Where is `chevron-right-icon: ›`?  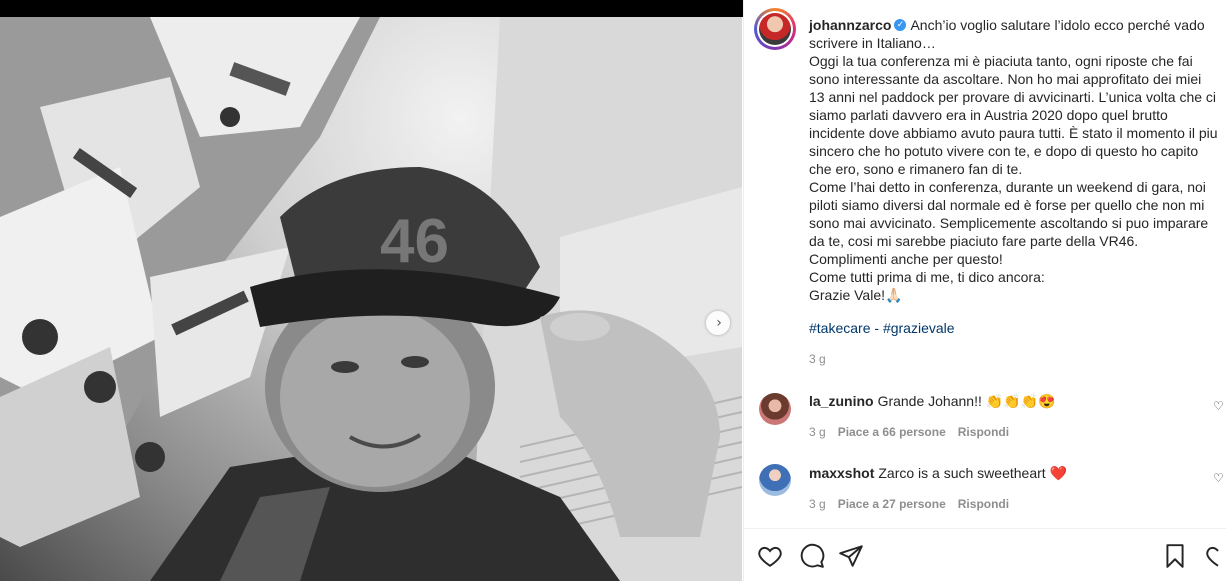
chevron-right-icon: › is located at coordinates (719, 323).